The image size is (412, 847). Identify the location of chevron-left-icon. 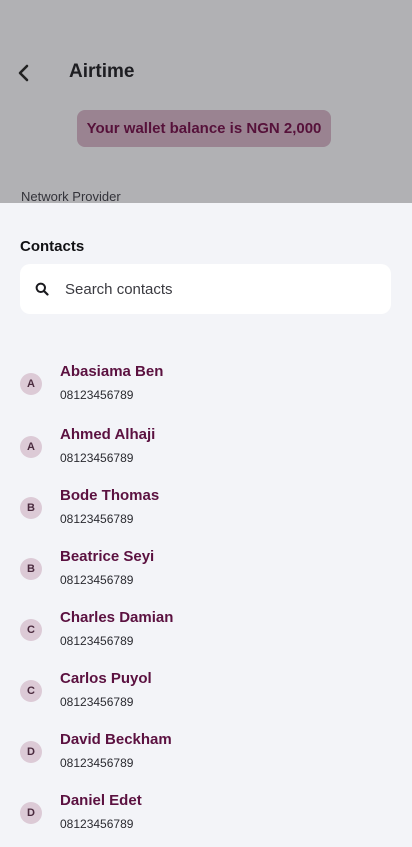
(23, 73).